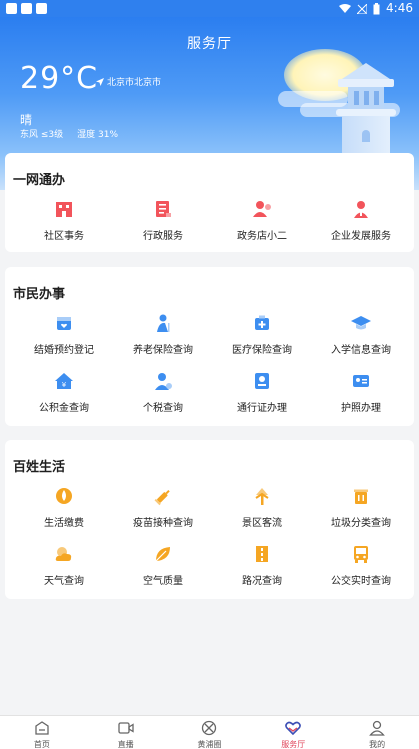 This screenshot has height=749, width=419. What do you see at coordinates (163, 350) in the screenshot?
I see `service-label: 养老保险查询` at bounding box center [163, 350].